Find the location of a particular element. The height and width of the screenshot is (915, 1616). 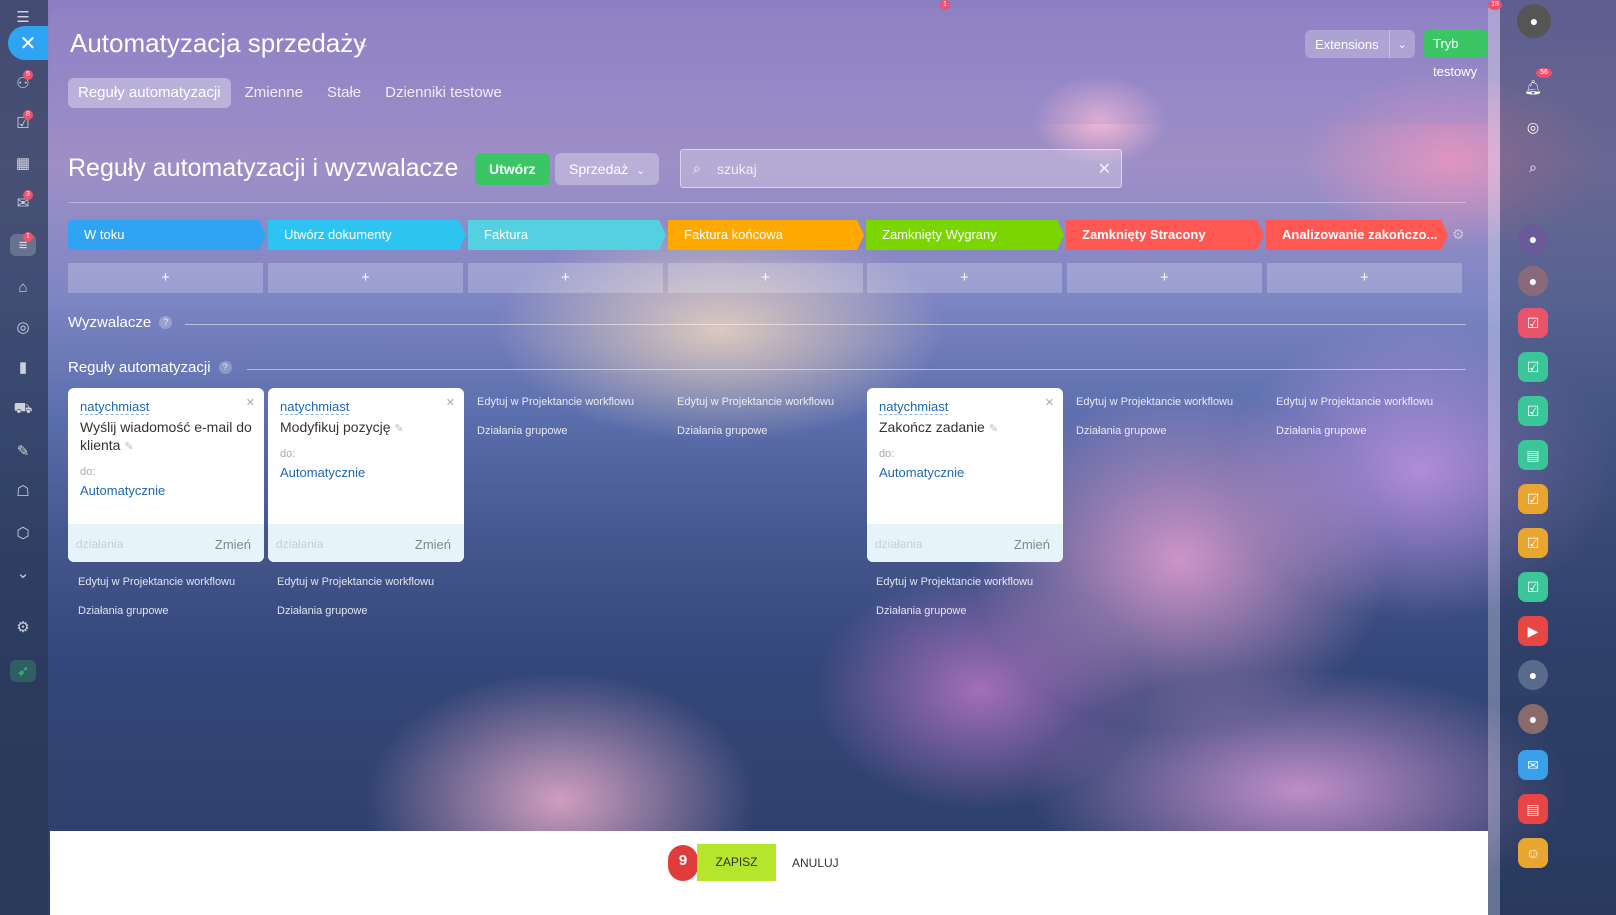

tab-variables: Zmienne is located at coordinates (274, 93).